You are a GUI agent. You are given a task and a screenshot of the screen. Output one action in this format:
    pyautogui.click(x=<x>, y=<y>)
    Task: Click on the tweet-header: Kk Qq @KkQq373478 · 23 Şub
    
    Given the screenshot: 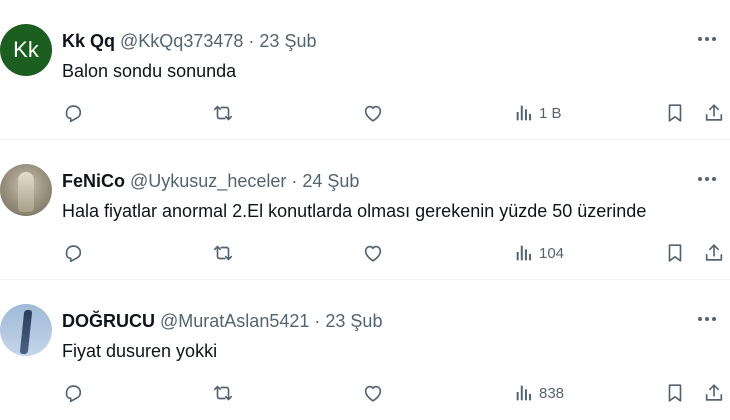 What is the action you would take?
    pyautogui.click(x=189, y=41)
    